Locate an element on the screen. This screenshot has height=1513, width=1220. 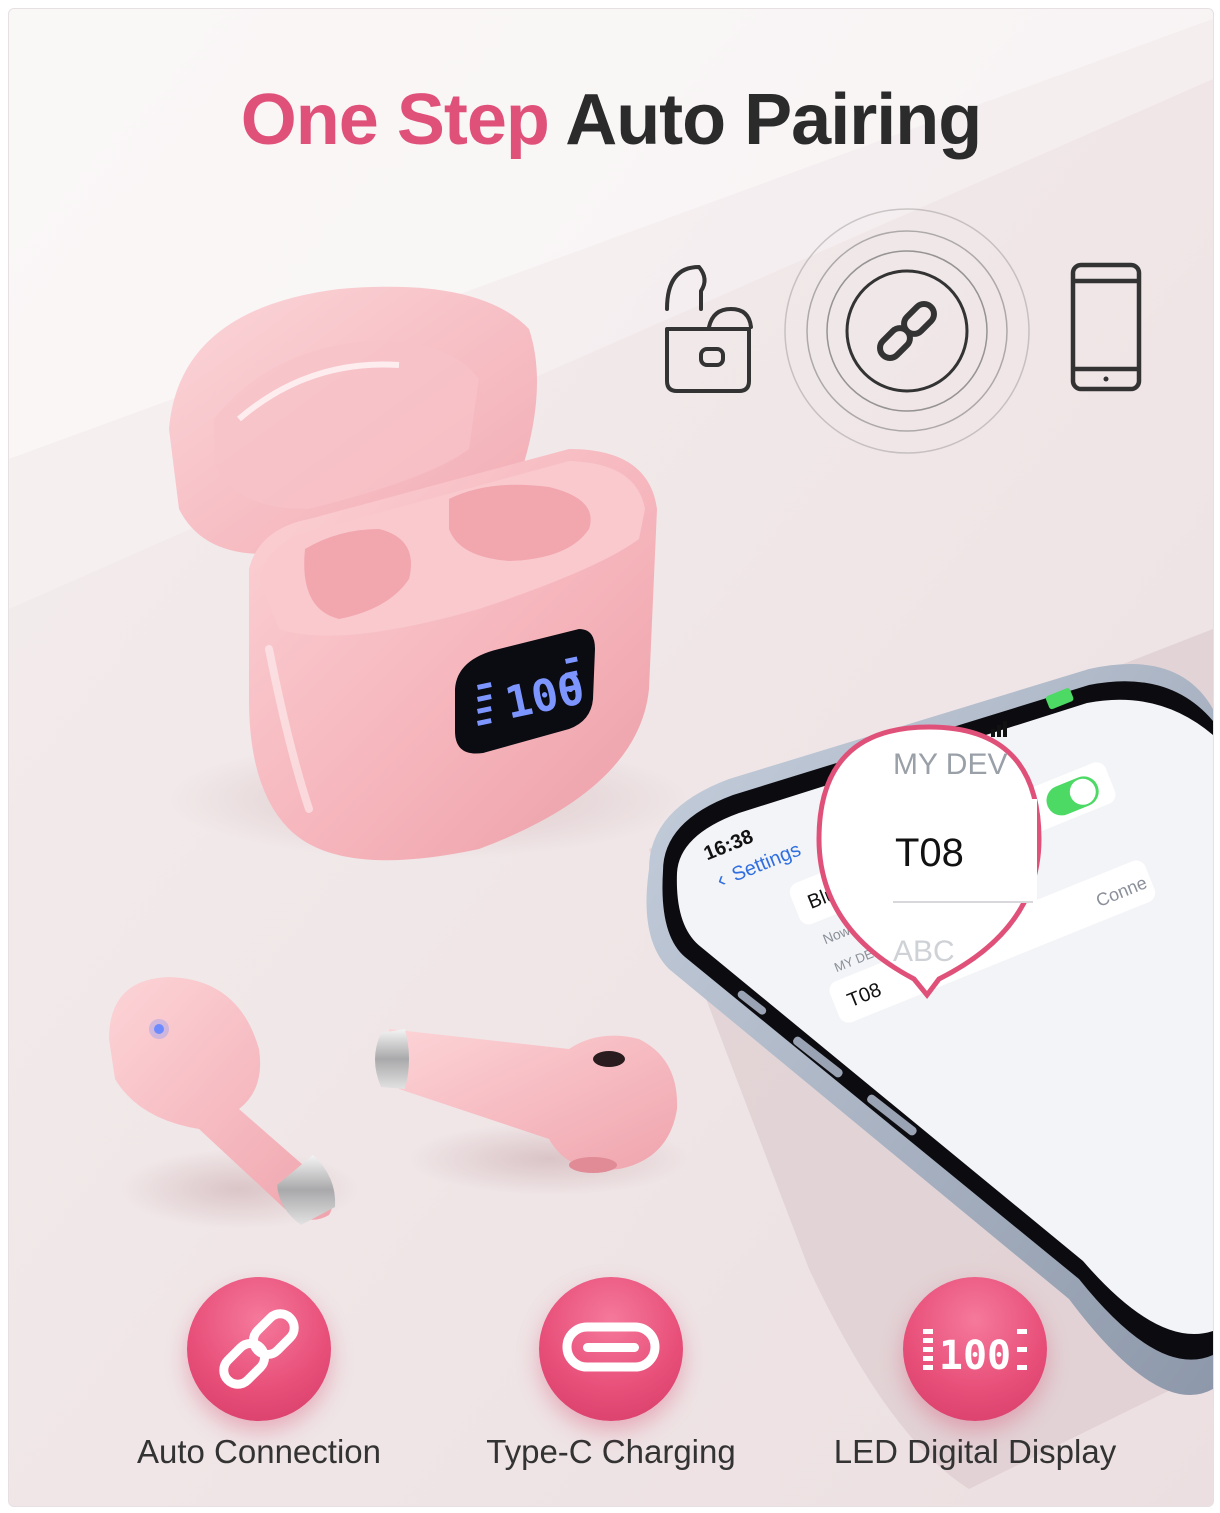
feature-led-digital-display: 100 LED Digital Display is located at coordinates (975, 1374).